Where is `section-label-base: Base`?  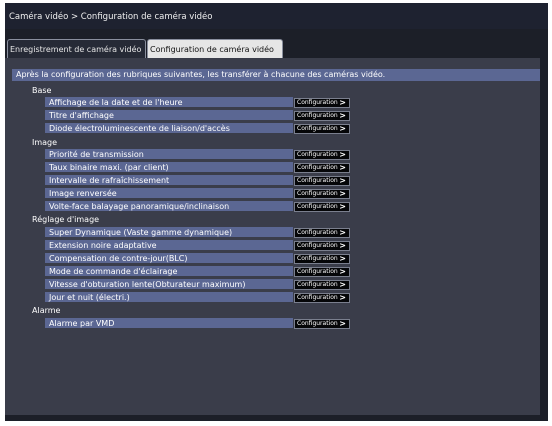
section-label-base: Base is located at coordinates (42, 90).